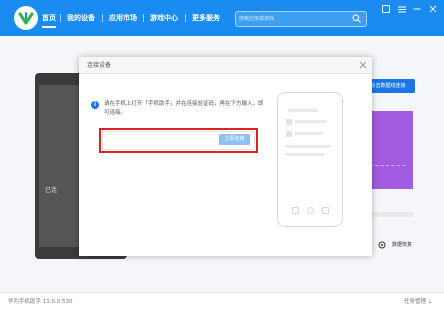  What do you see at coordinates (386, 9) in the screenshot?
I see `feedback-icon` at bounding box center [386, 9].